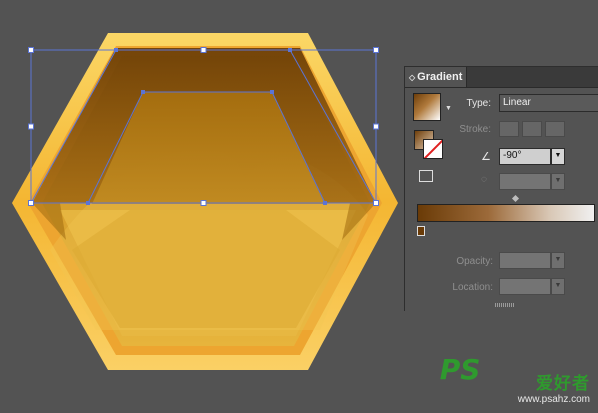 The width and height of the screenshot is (598, 413). What do you see at coordinates (421, 231) in the screenshot?
I see `gradient-stop-left` at bounding box center [421, 231].